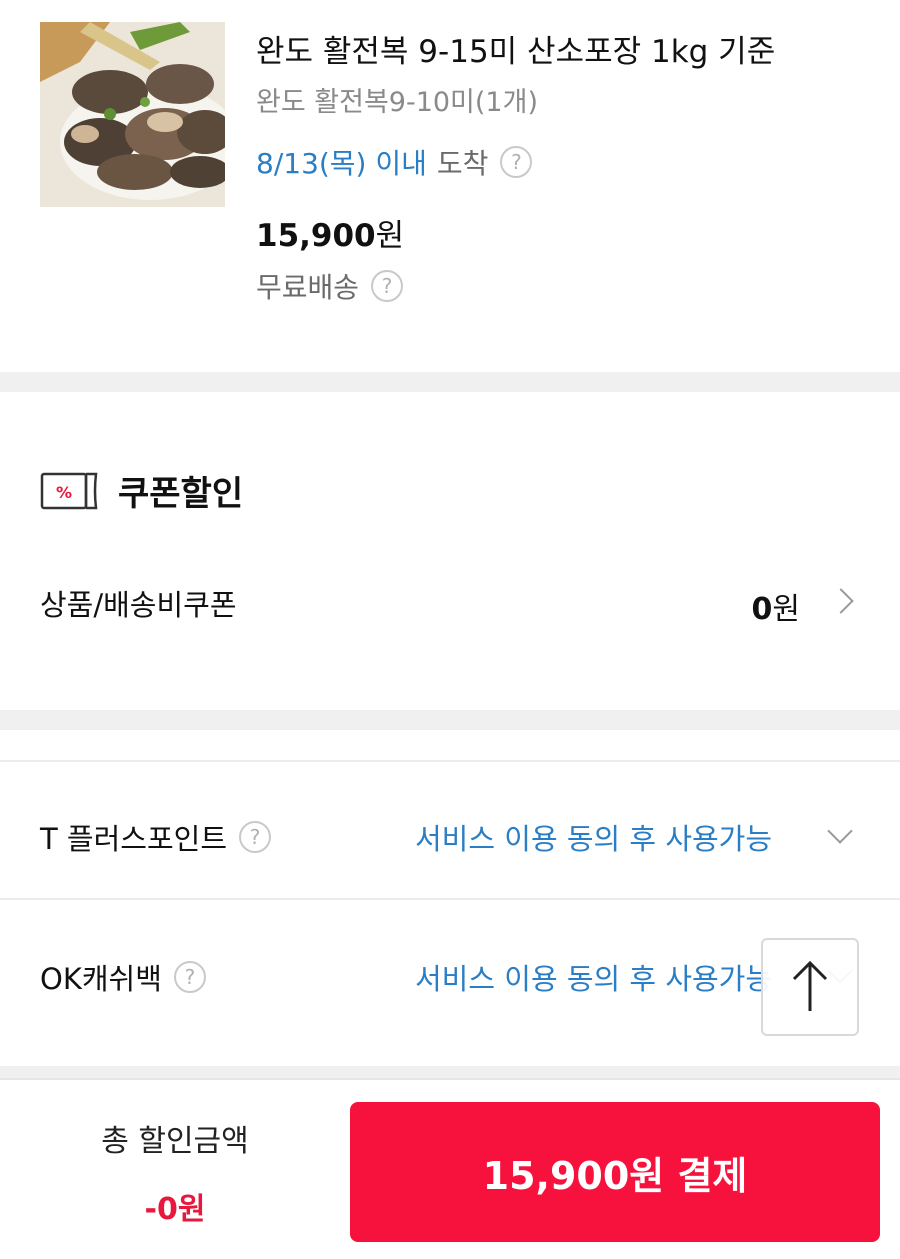  I want to click on coupon-row-label: 상품/배송비쿠폰, so click(138, 603).